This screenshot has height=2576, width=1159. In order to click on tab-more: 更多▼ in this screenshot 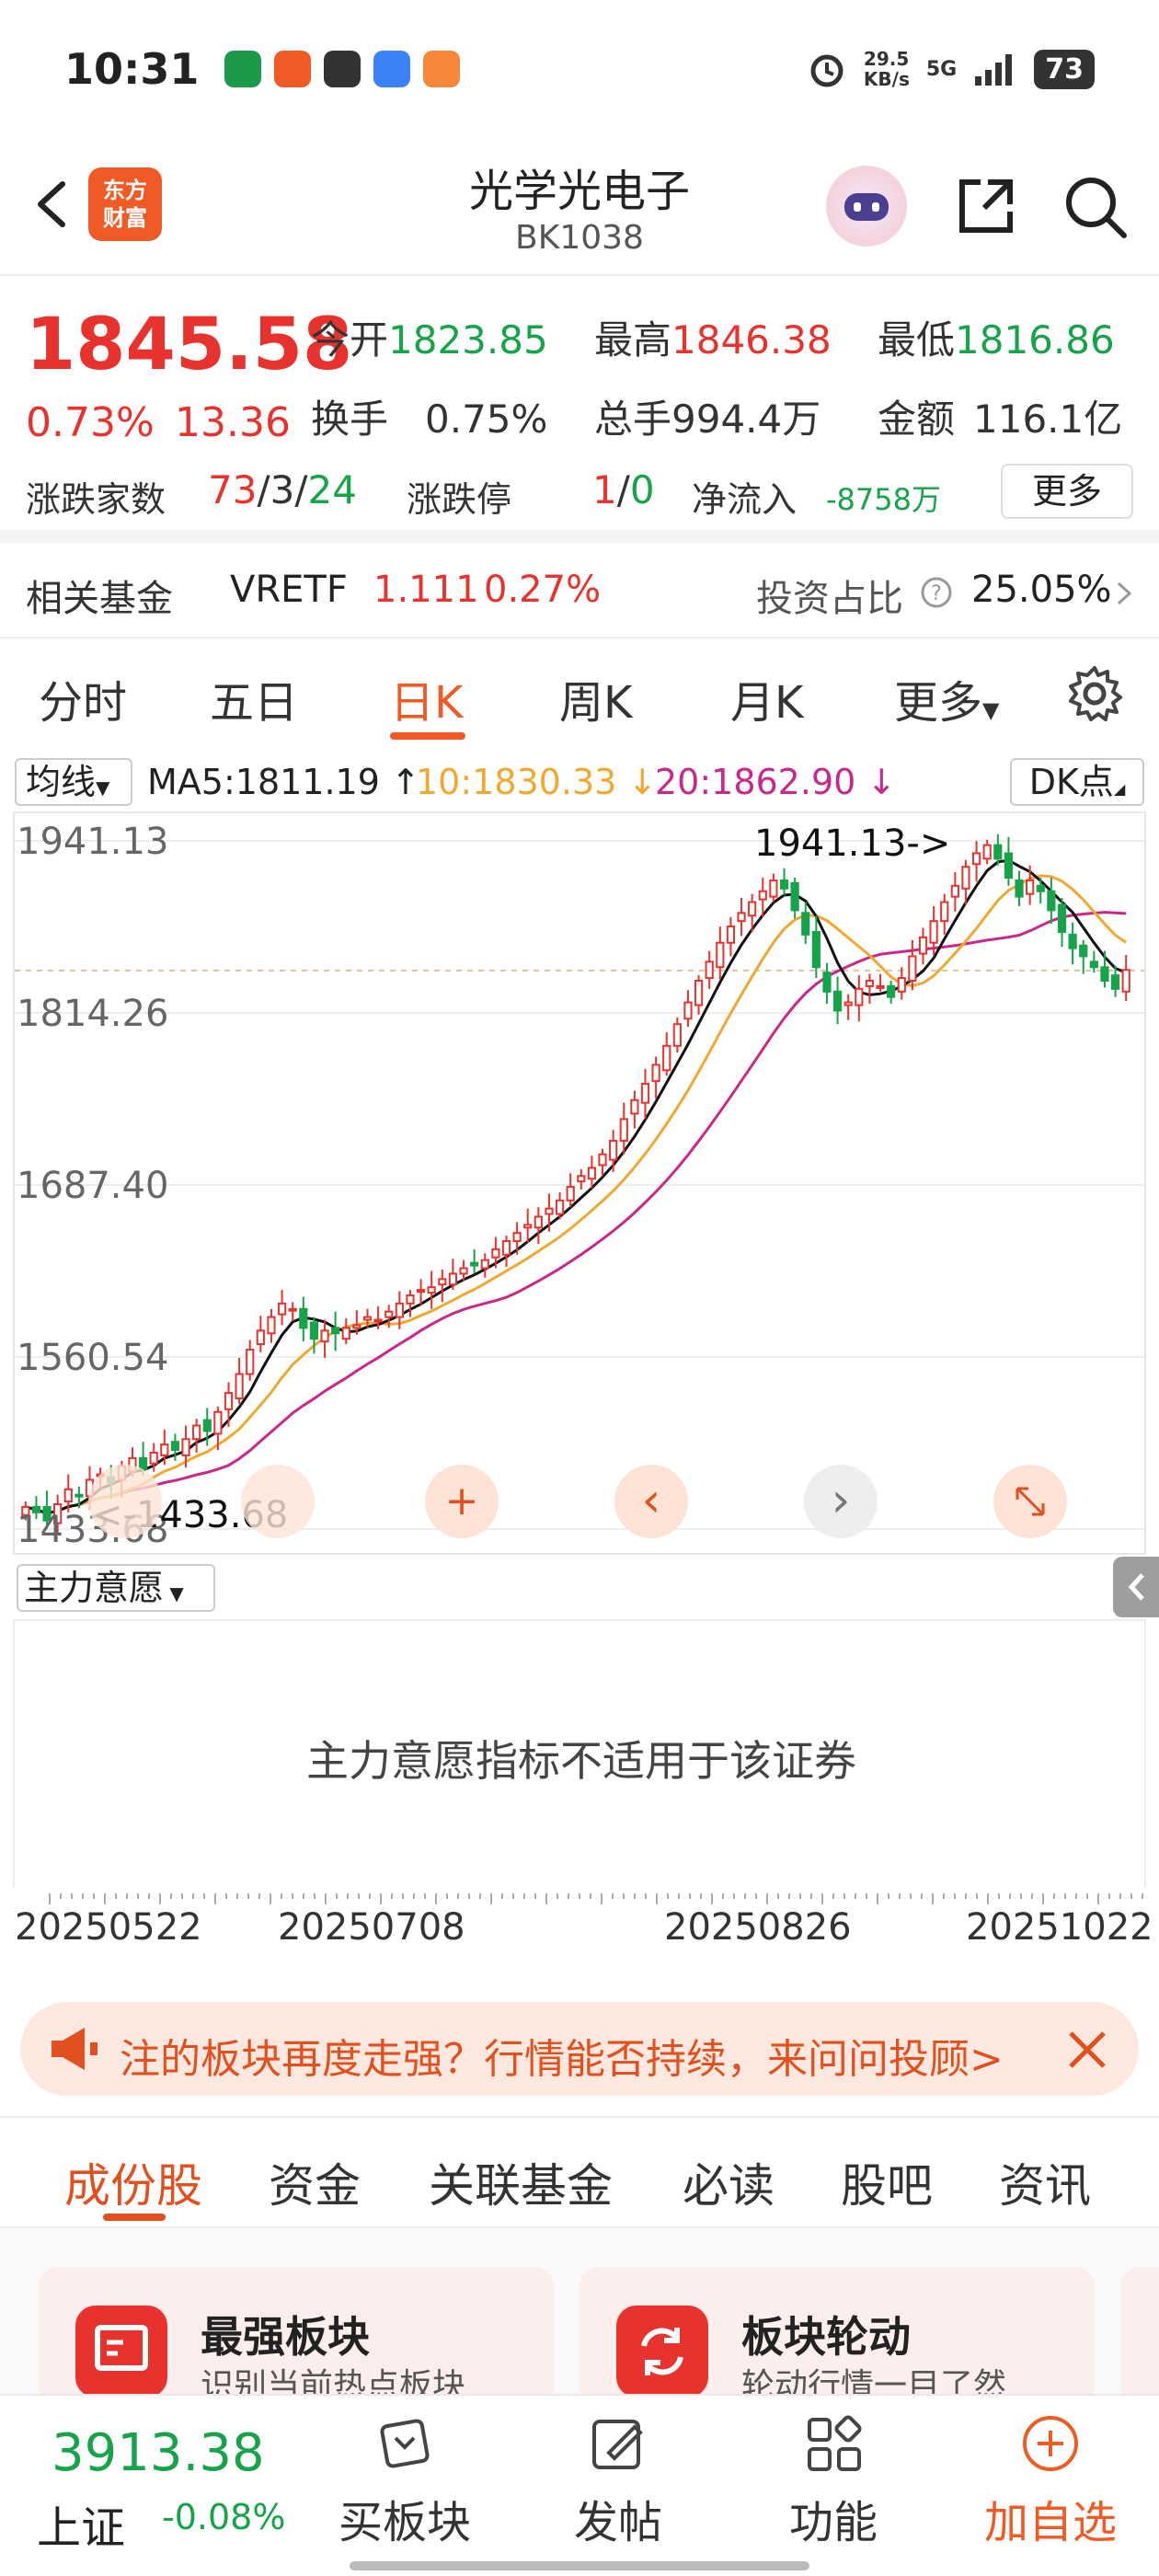, I will do `click(946, 698)`.